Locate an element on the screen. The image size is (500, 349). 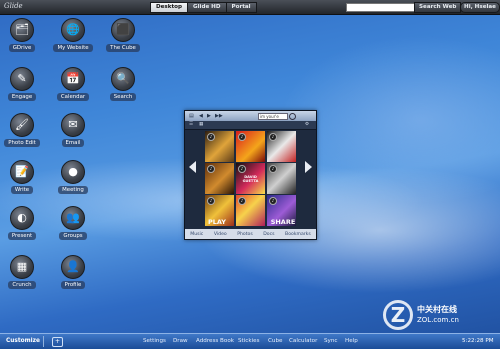
desktop-icon-label: Present is located at coordinates (22, 236).